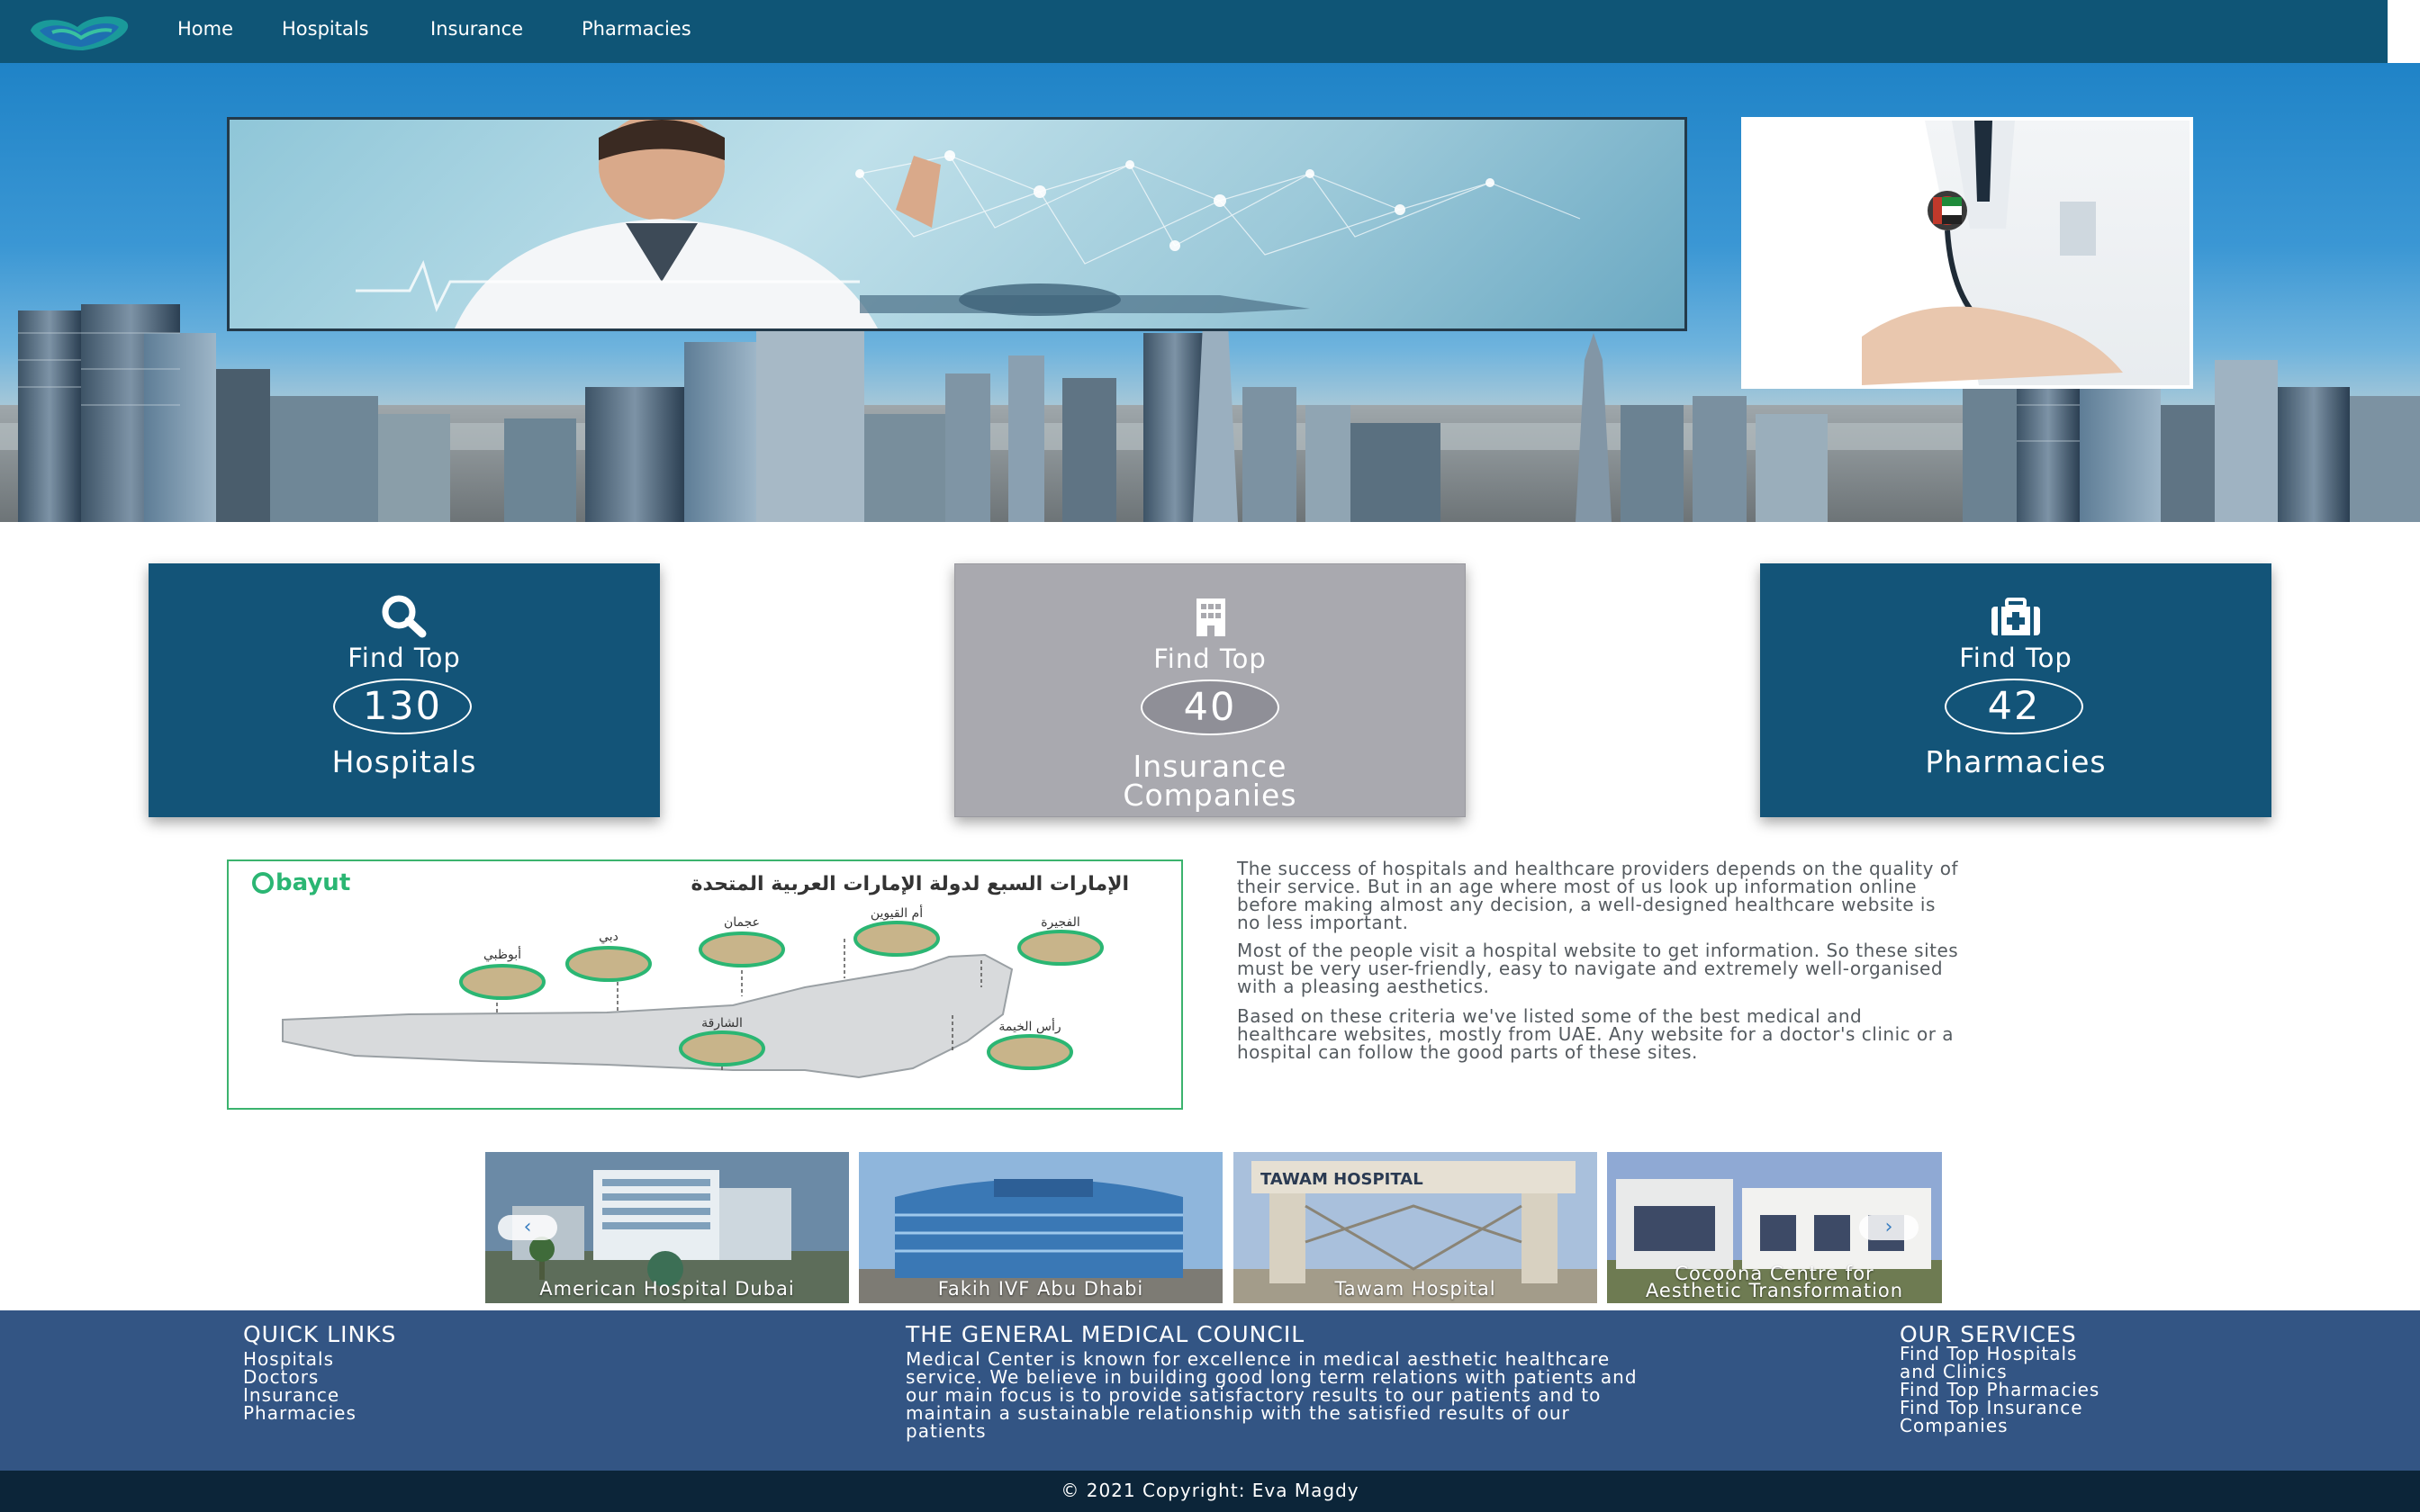 Image resolution: width=2420 pixels, height=1512 pixels. Describe the element at coordinates (1210, 795) in the screenshot. I see `insurance-label-line2: Companies` at that location.